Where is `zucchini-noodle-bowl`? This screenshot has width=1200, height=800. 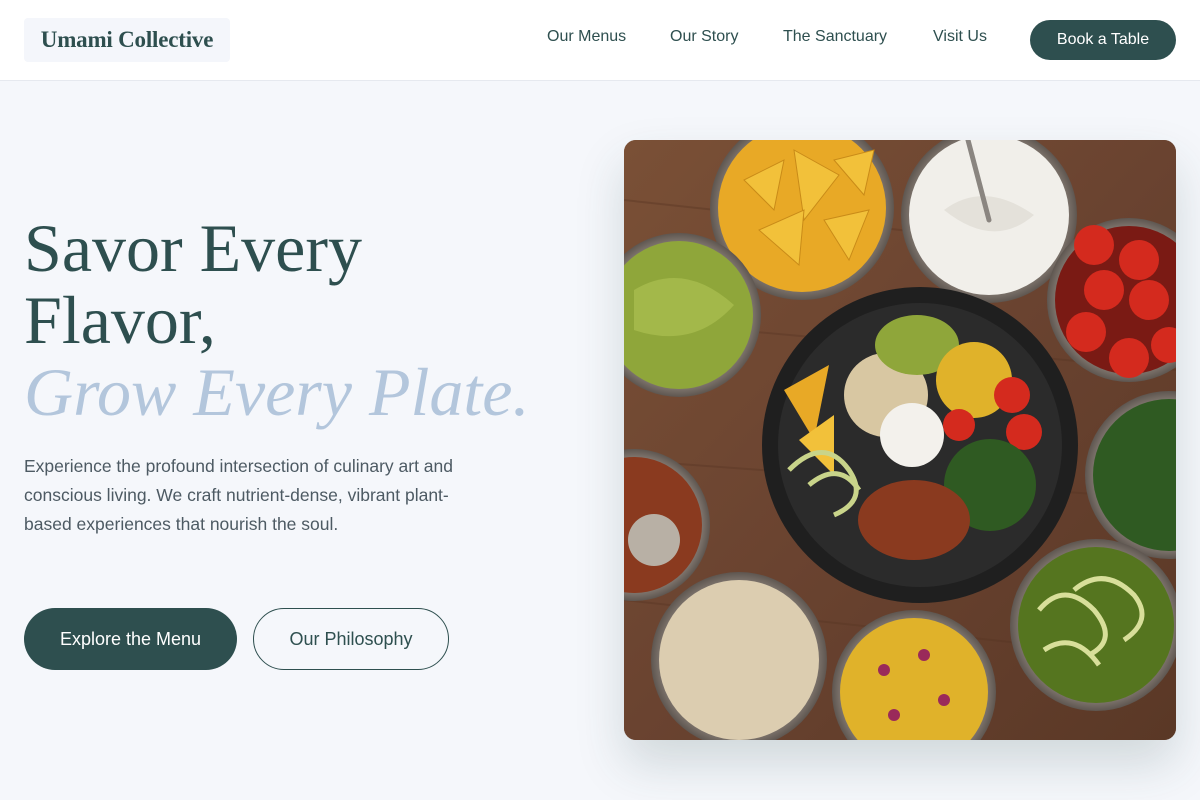
zucchini-noodle-bowl is located at coordinates (1093, 625).